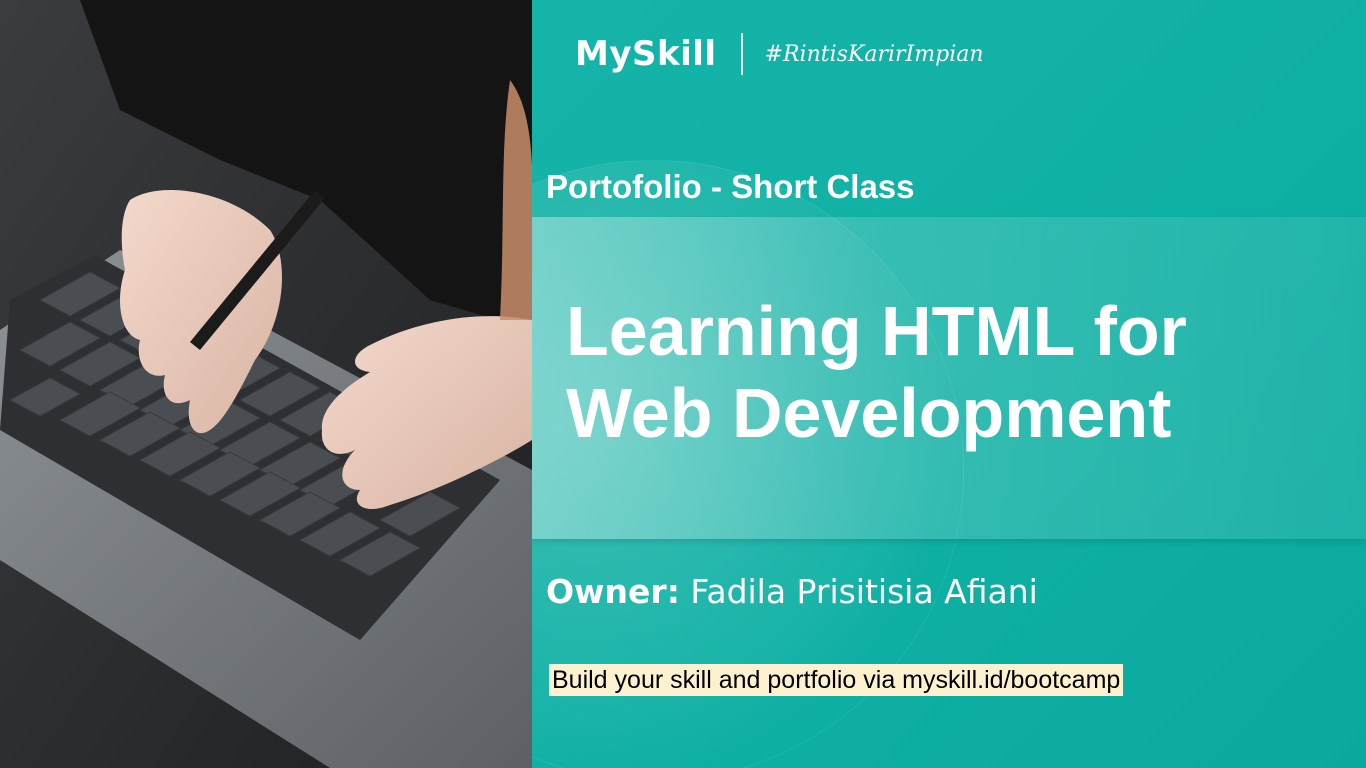 This screenshot has width=1366, height=768. What do you see at coordinates (646, 54) in the screenshot?
I see `brand-logo: MySkill` at bounding box center [646, 54].